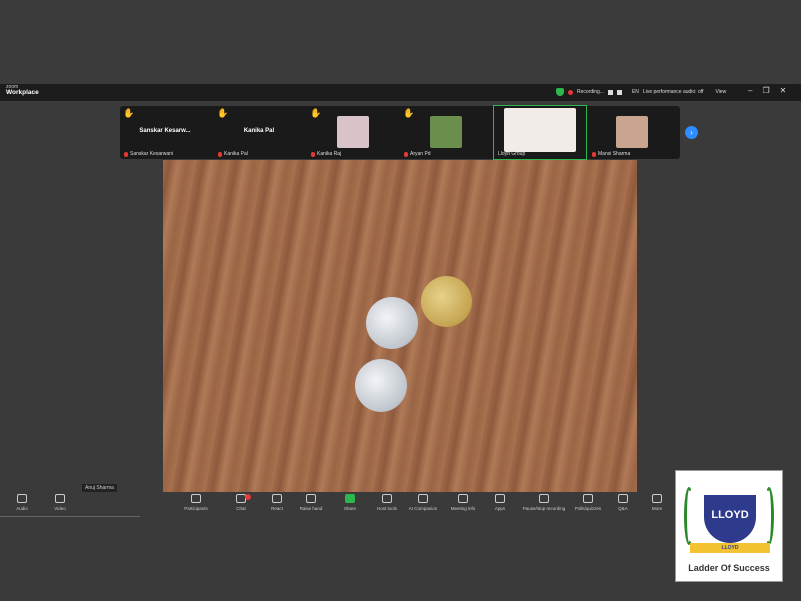 Image resolution: width=801 pixels, height=601 pixels. What do you see at coordinates (689, 516) in the screenshot?
I see `laurel-left-icon` at bounding box center [689, 516].